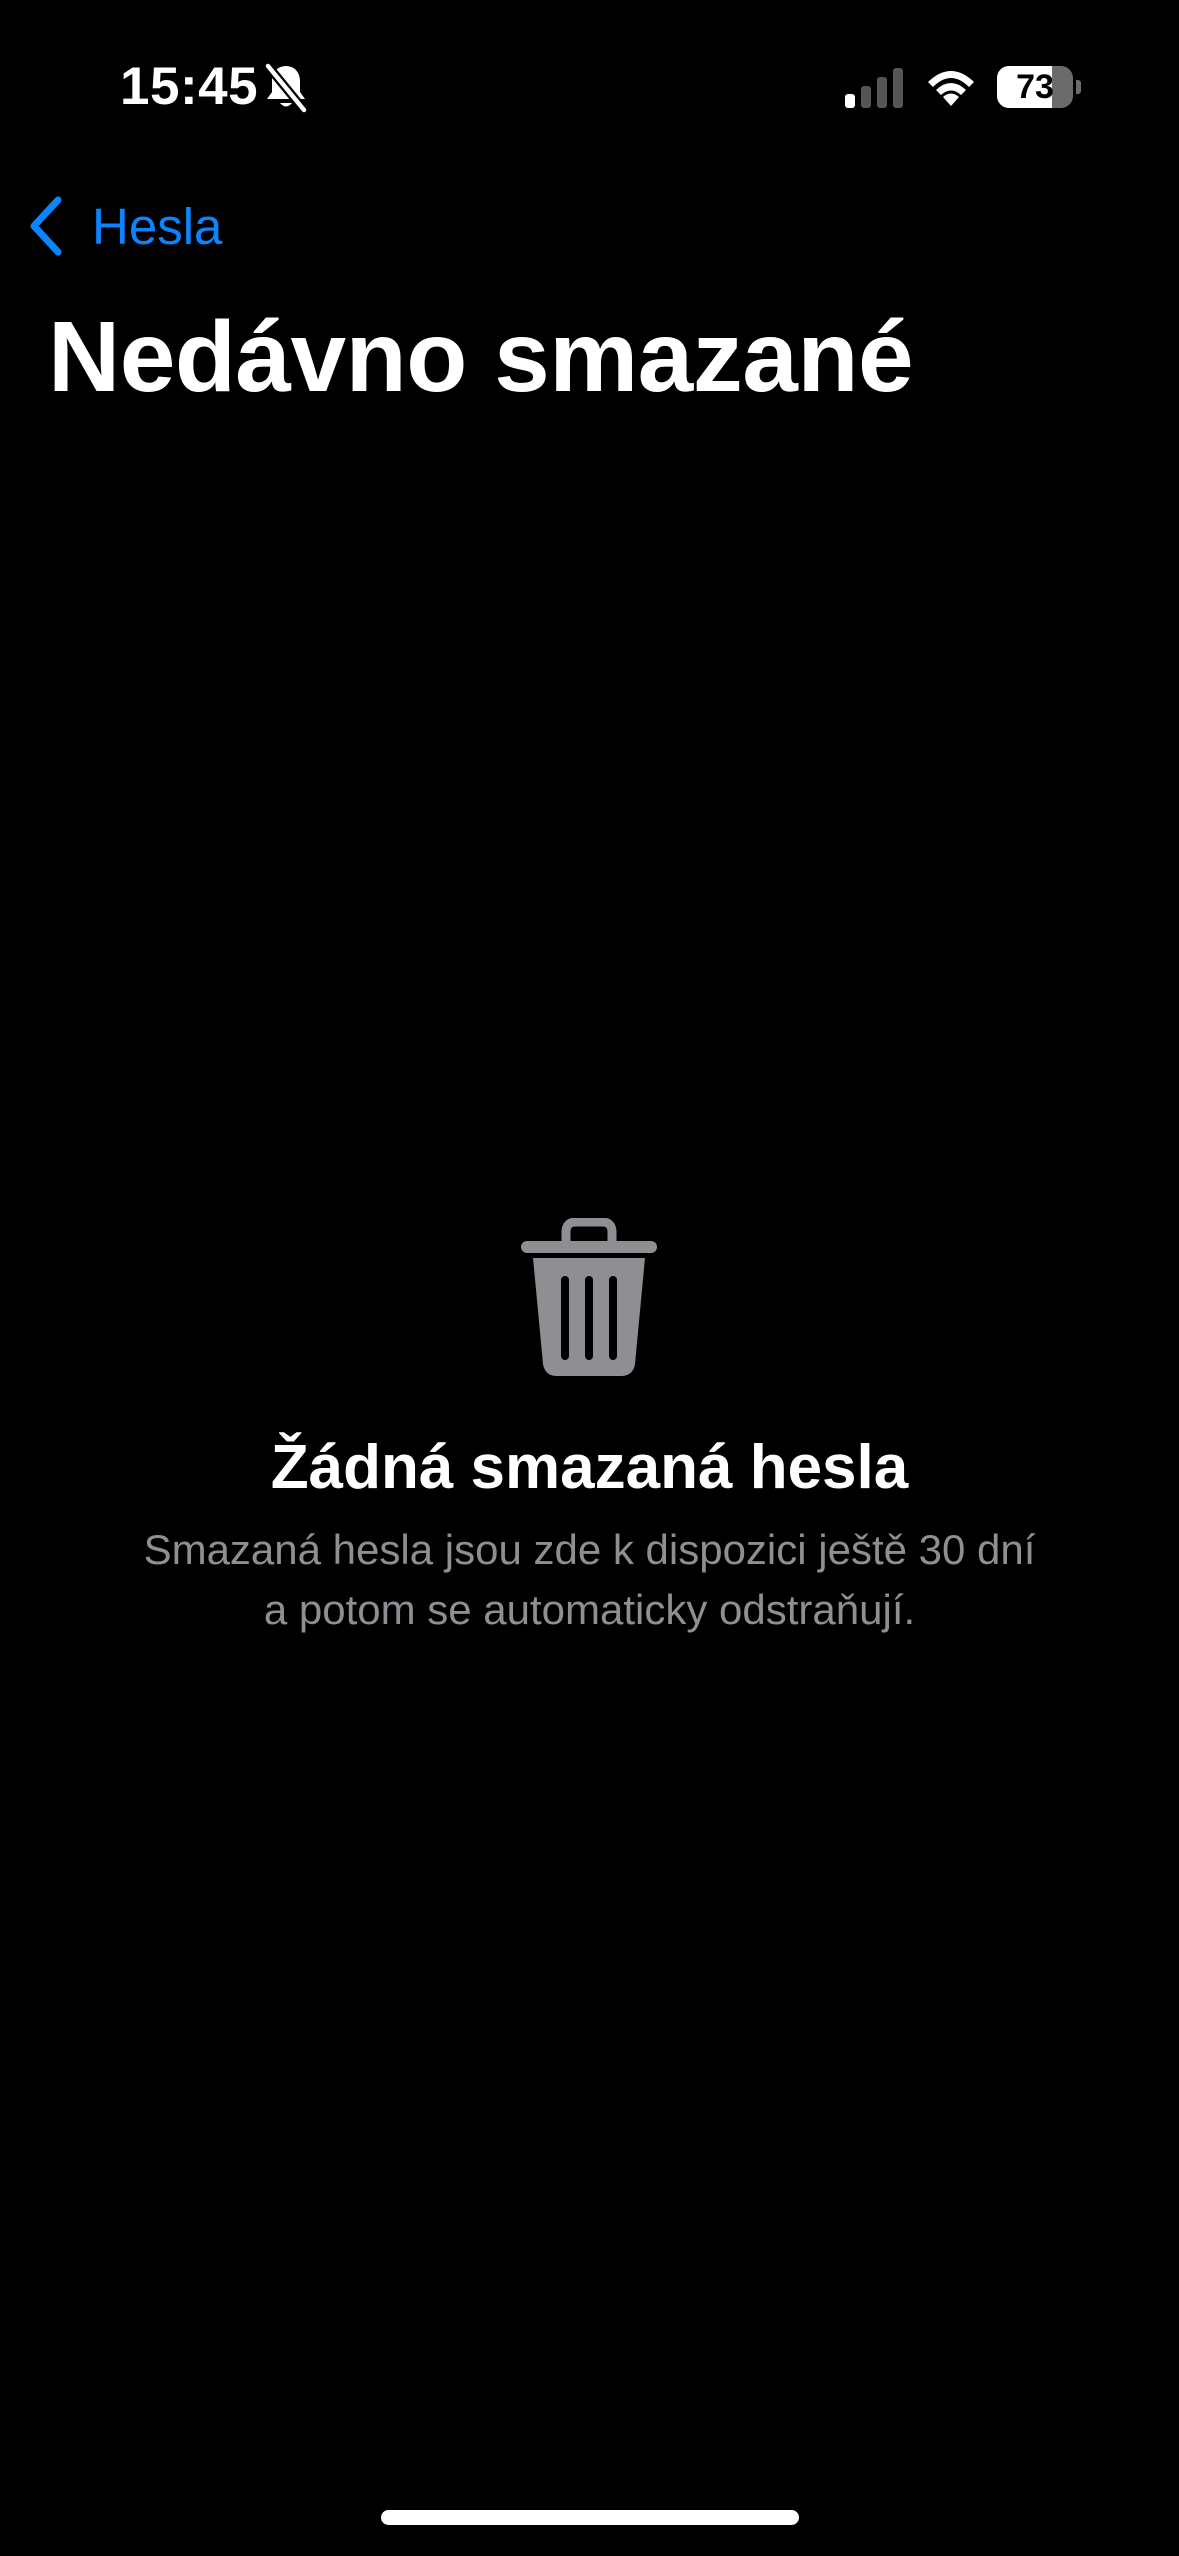 The width and height of the screenshot is (1179, 2556). Describe the element at coordinates (590, 2517) in the screenshot. I see `home-indicator` at that location.